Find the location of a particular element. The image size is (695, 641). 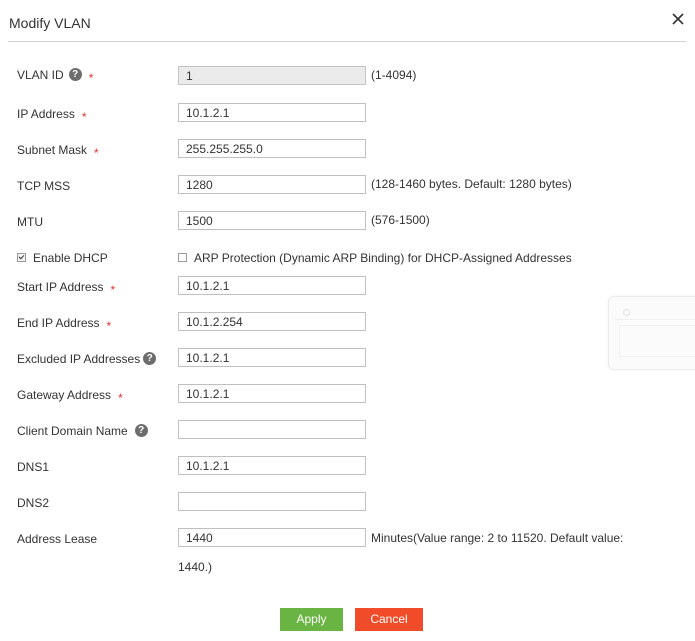

cancel-button: Cancel is located at coordinates (389, 619).